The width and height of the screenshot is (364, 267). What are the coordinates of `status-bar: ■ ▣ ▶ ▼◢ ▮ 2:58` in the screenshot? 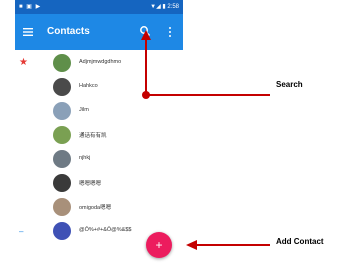 It's located at (99, 7).